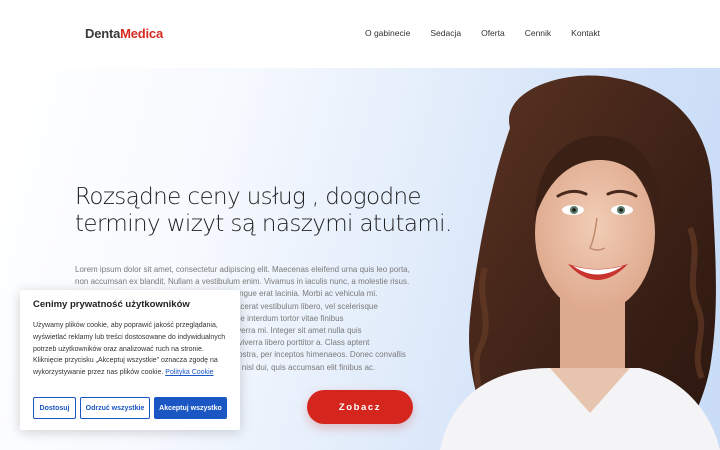 This screenshot has width=720, height=450. I want to click on reject-all-button: Odrzuć wszystkie, so click(115, 408).